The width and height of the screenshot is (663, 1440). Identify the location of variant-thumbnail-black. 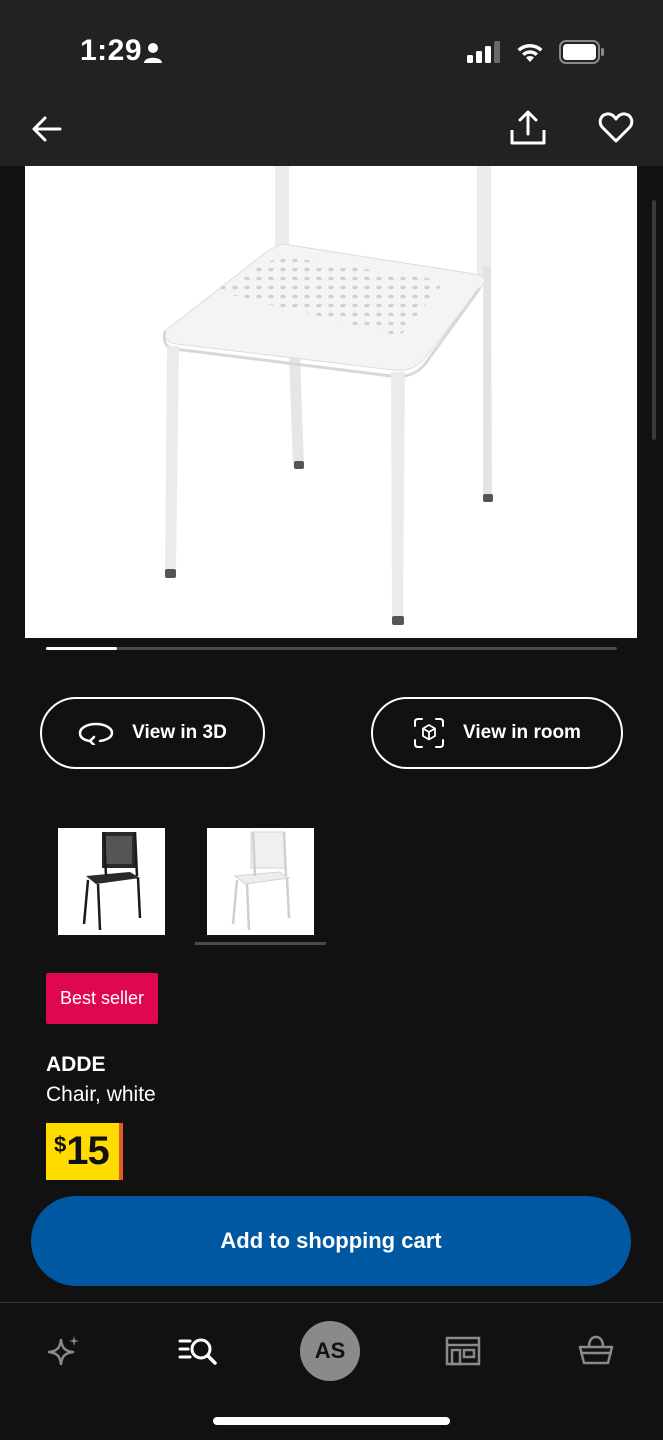
(111, 881).